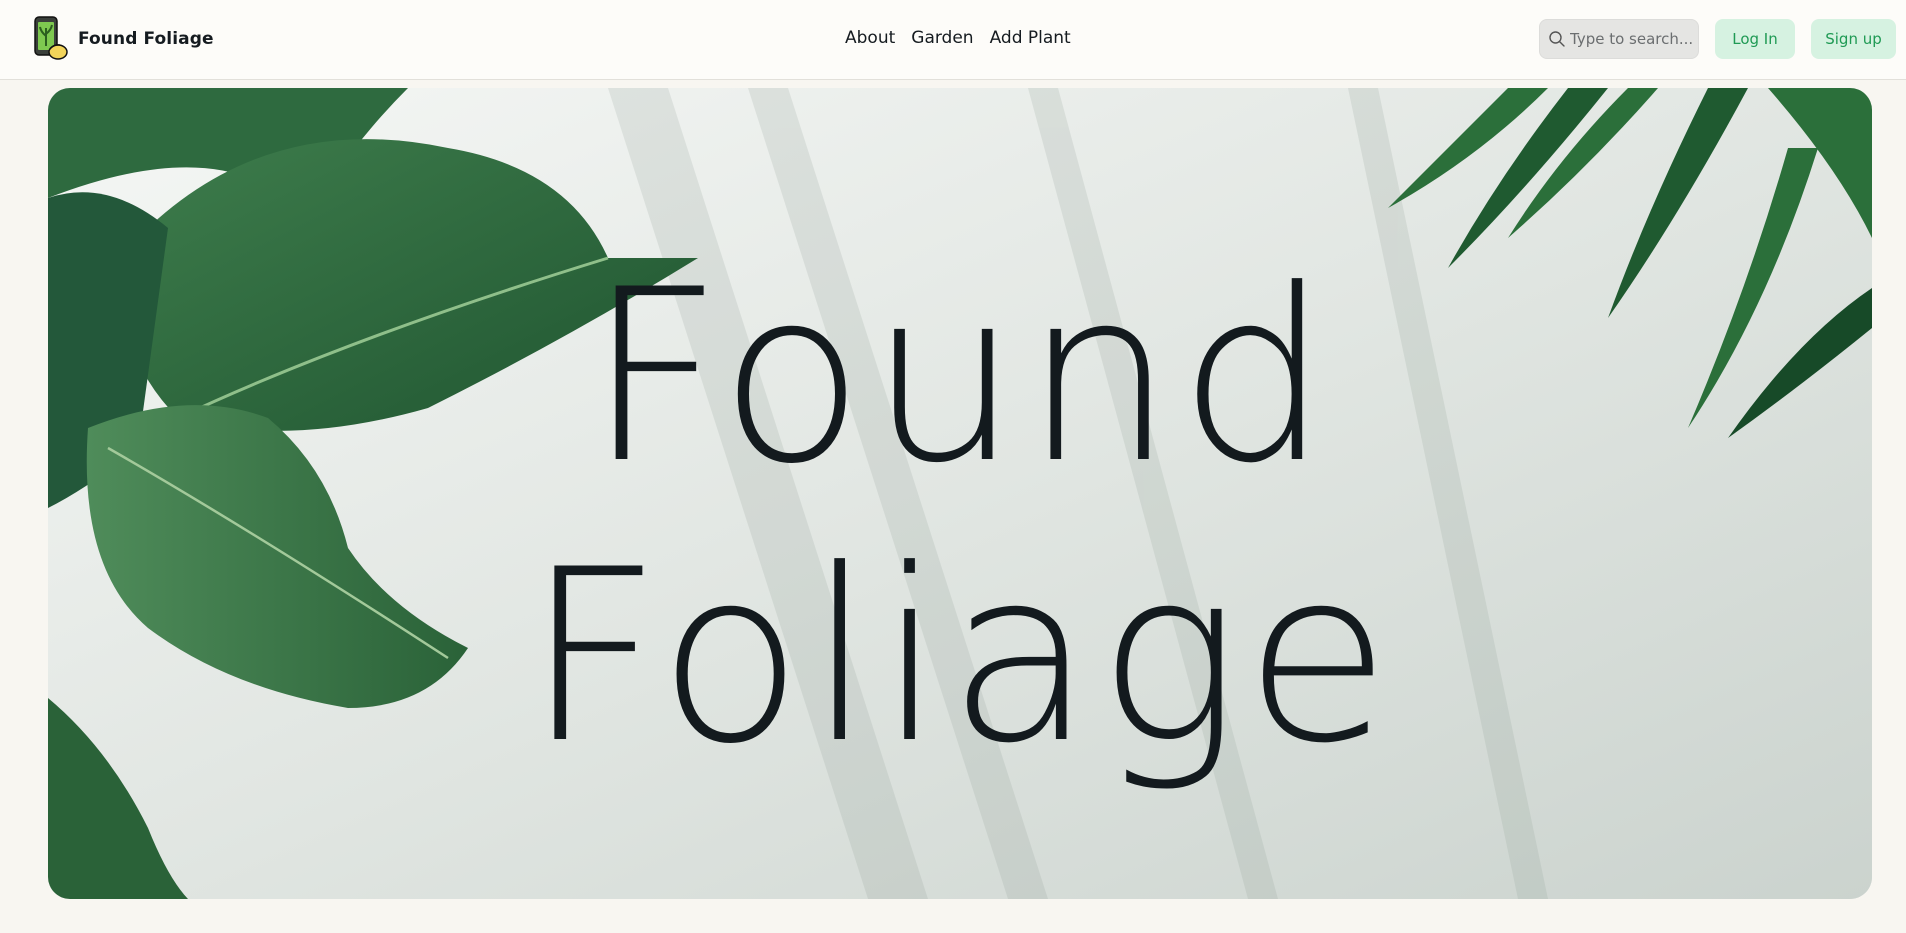 This screenshot has height=933, width=1906. Describe the element at coordinates (146, 39) in the screenshot. I see `brand-name: Found Foliage` at that location.